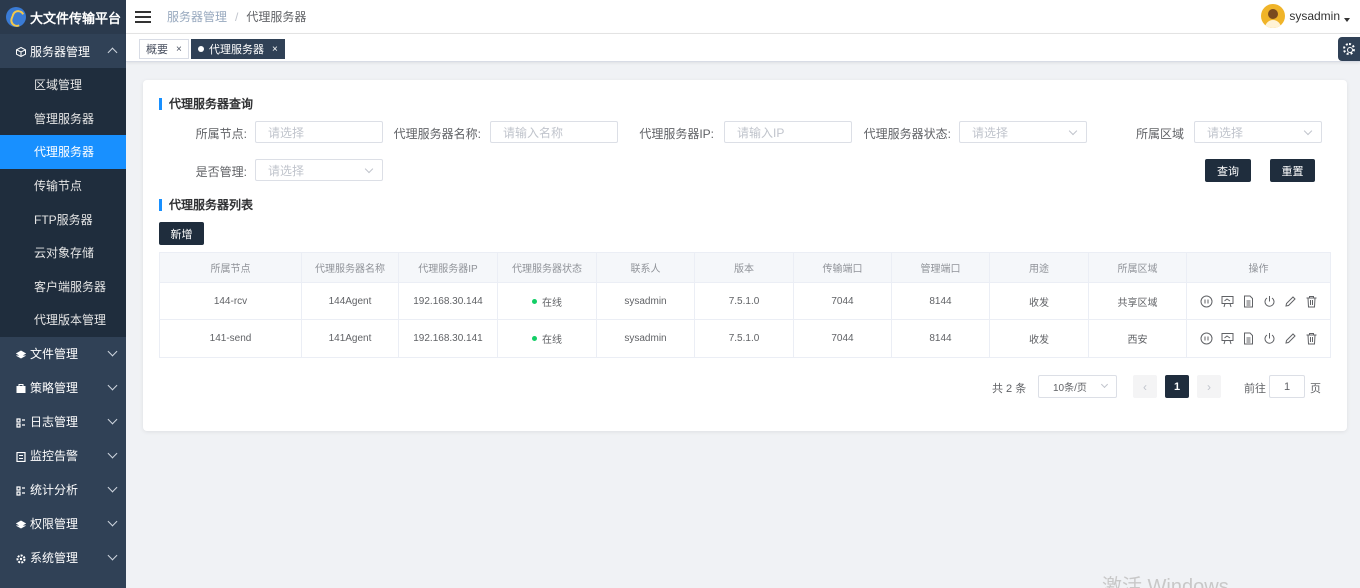  Describe the element at coordinates (1039, 338) in the screenshot. I see `cell-usage: 收发` at that location.